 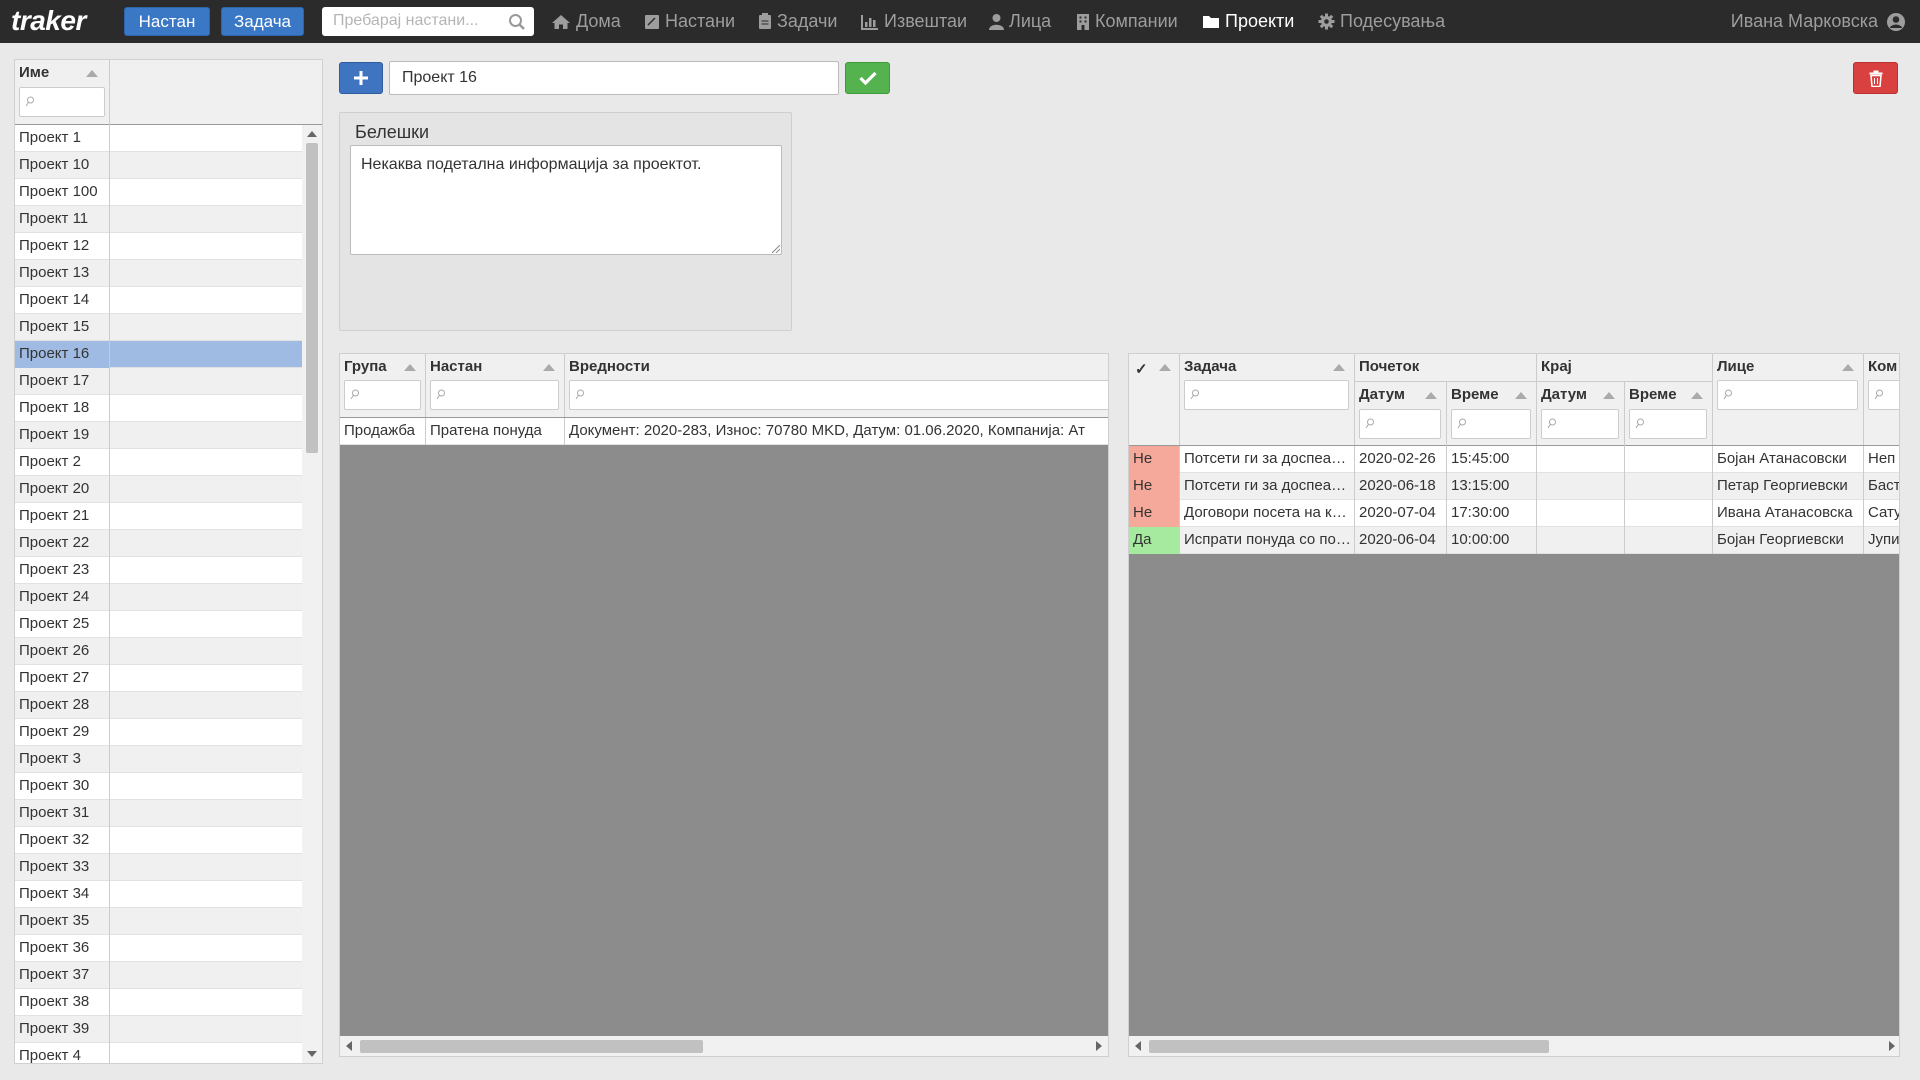 I want to click on list-item: Проект 11, so click(x=158, y=219).